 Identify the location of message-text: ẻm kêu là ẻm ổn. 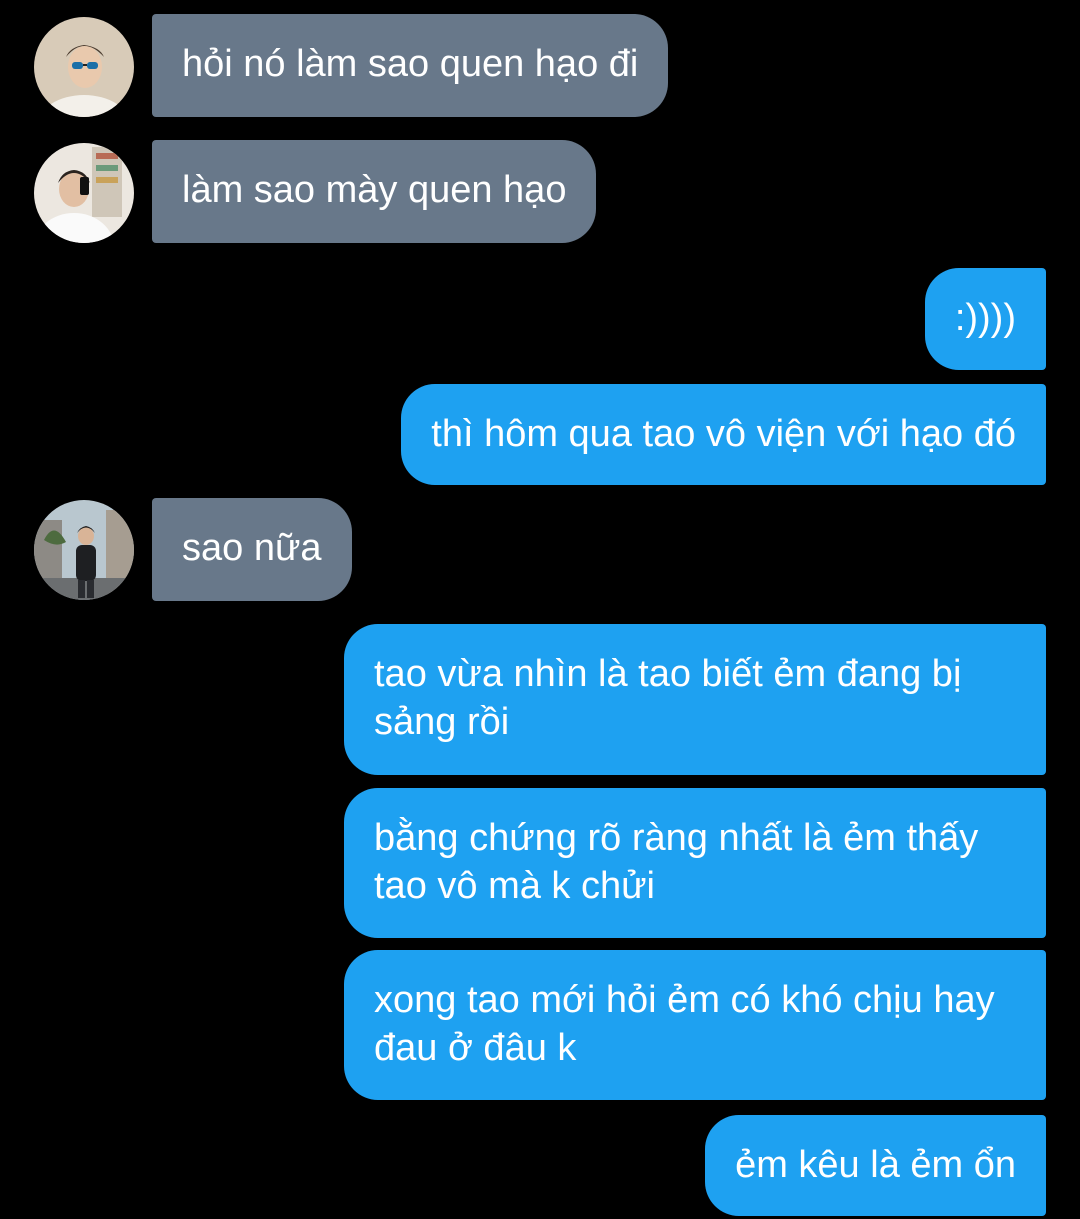
(875, 1165).